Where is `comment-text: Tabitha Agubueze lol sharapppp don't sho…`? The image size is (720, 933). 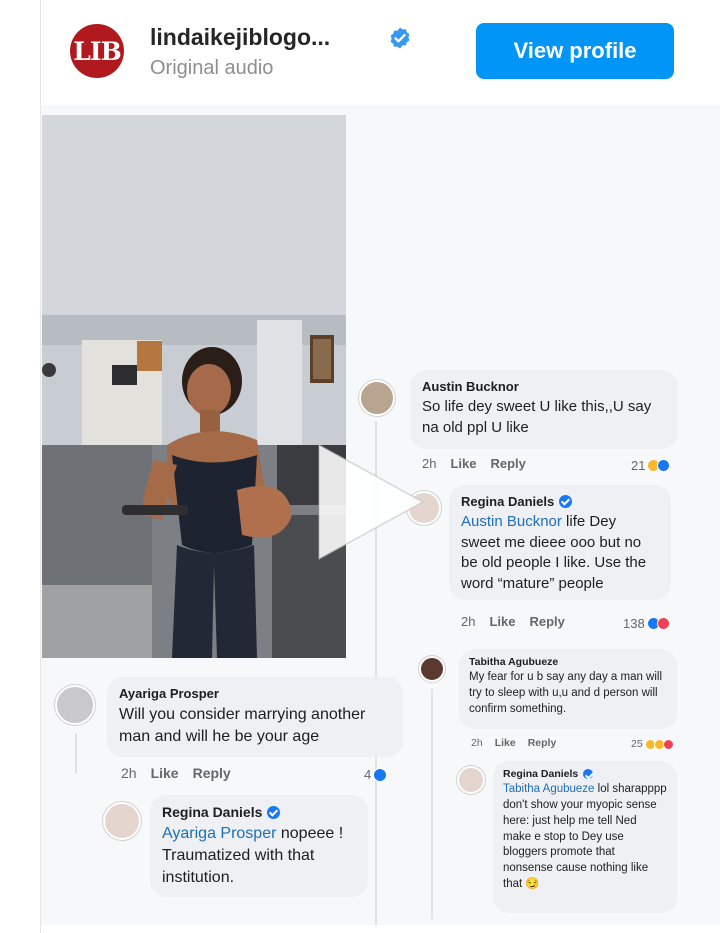 comment-text: Tabitha Agubueze lol sharapppp don't sho… is located at coordinates (585, 837).